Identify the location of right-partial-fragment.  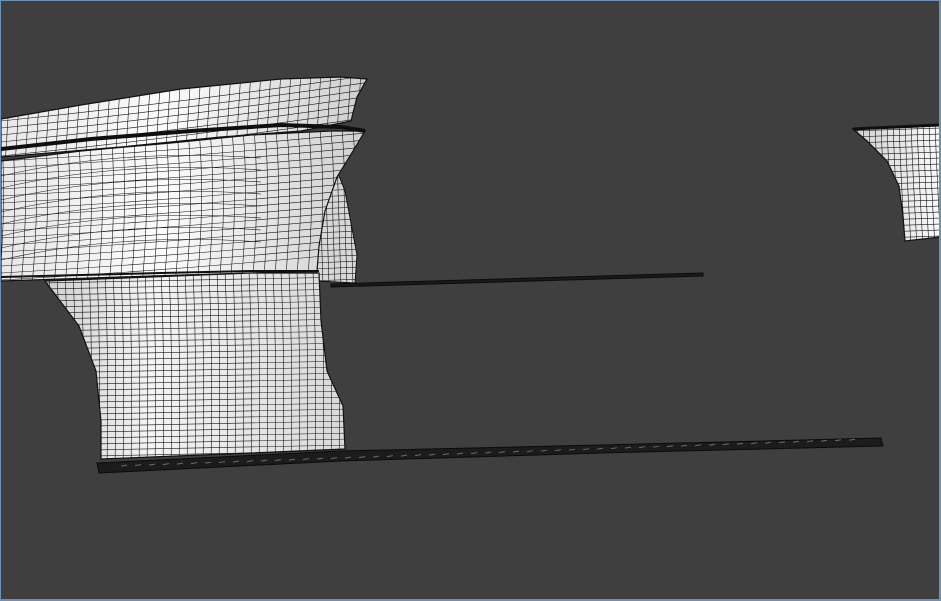
(894, 184).